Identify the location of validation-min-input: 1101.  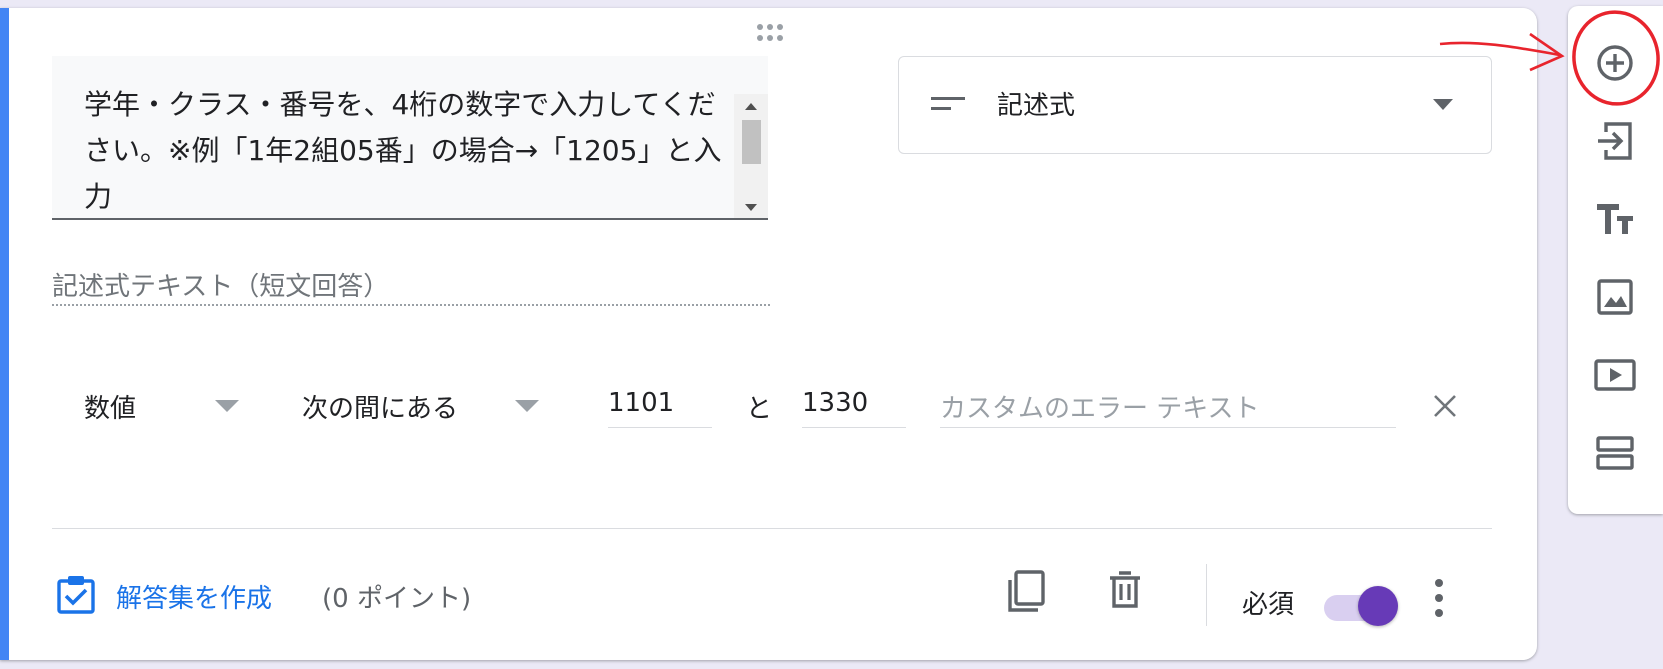
(660, 403).